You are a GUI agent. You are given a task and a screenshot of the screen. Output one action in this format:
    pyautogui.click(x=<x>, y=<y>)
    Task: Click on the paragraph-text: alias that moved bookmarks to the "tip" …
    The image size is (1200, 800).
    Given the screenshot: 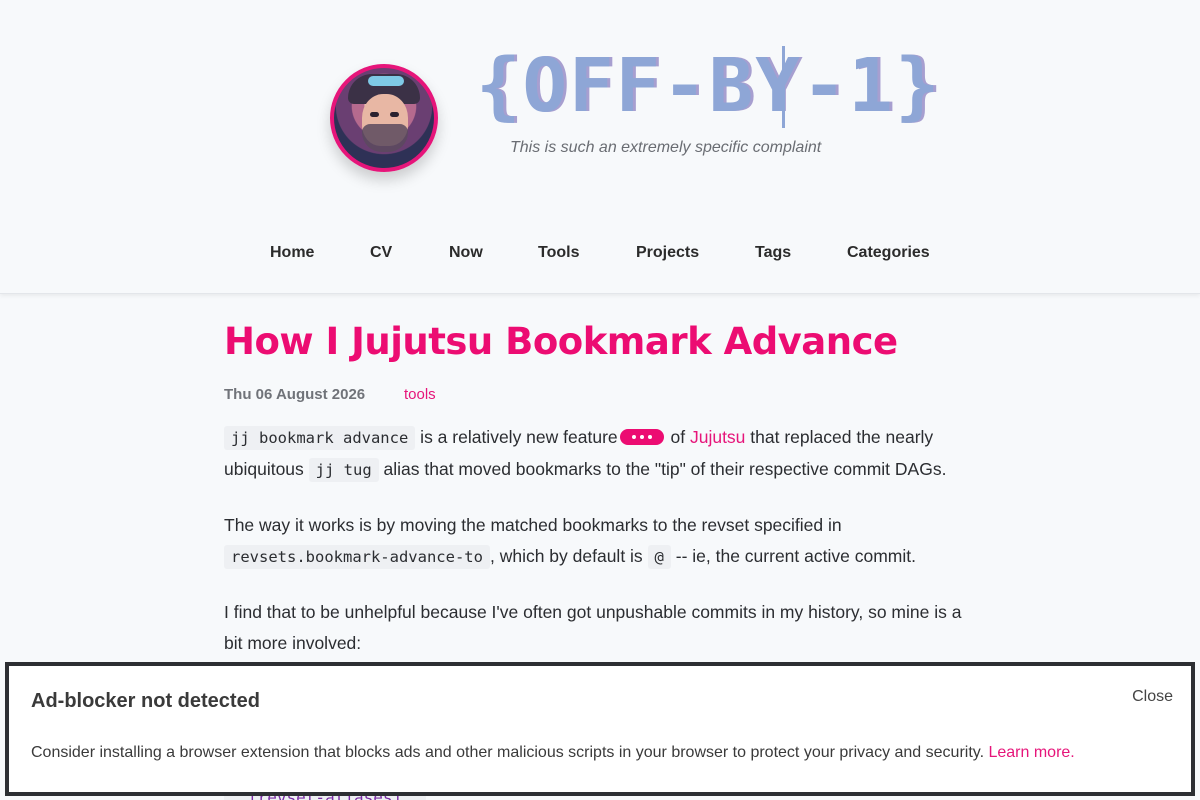 What is the action you would take?
    pyautogui.click(x=662, y=469)
    